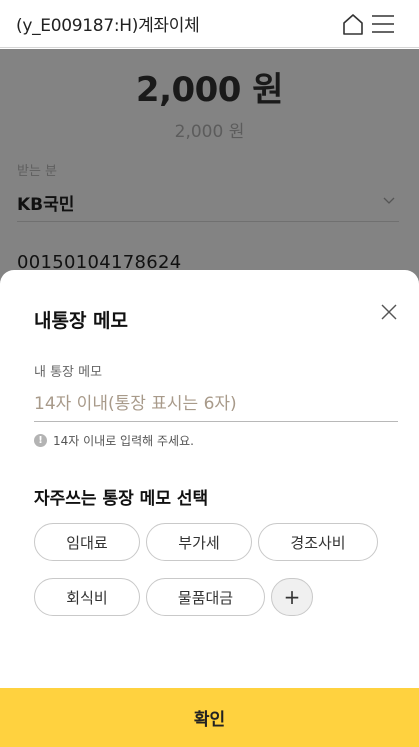  I want to click on memo-chip: 물품대금, so click(205, 597).